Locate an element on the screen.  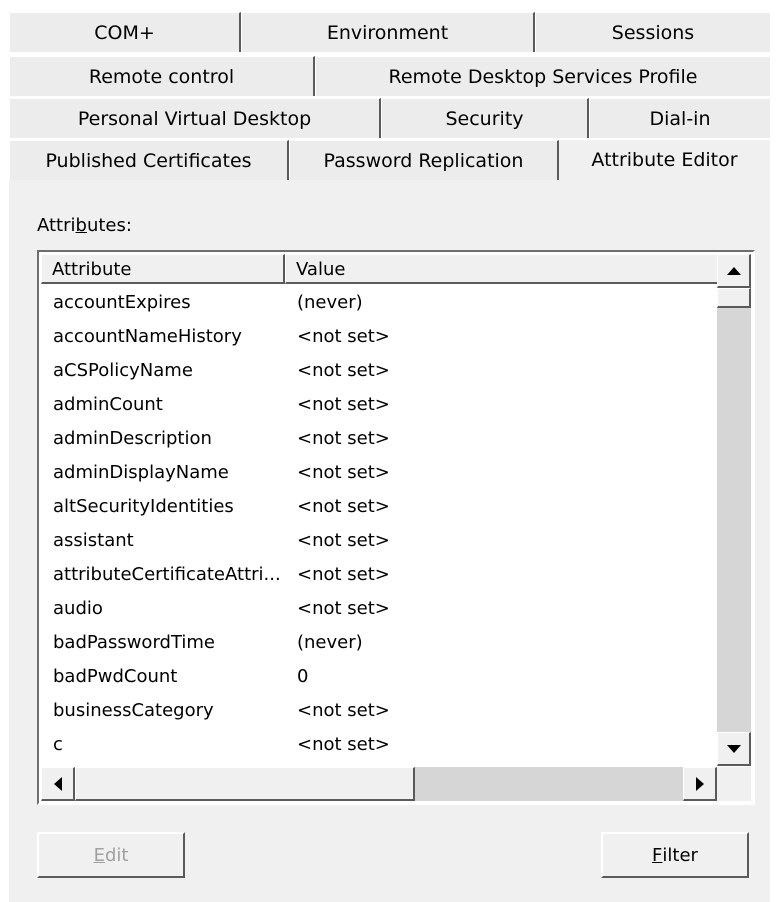
scrollbar-corner is located at coordinates (734, 784).